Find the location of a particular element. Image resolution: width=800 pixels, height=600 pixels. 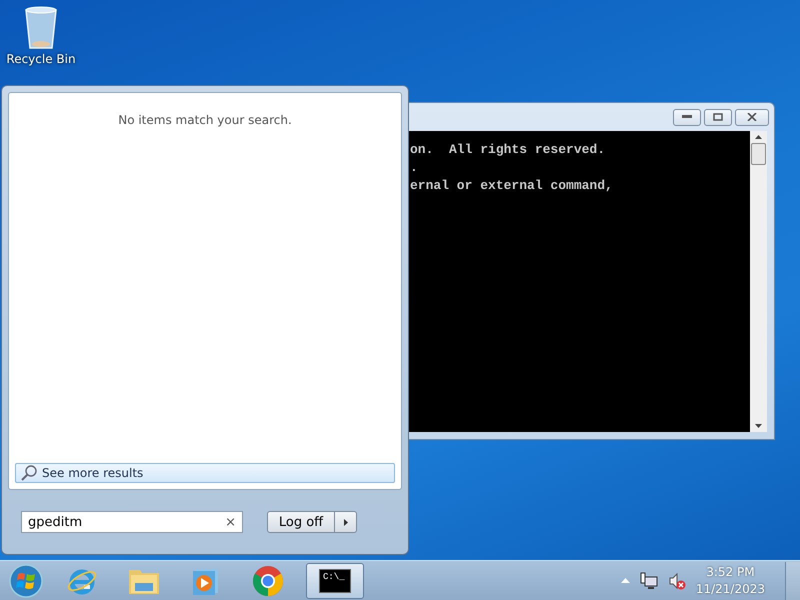

search-field: gpeditm × is located at coordinates (132, 522).